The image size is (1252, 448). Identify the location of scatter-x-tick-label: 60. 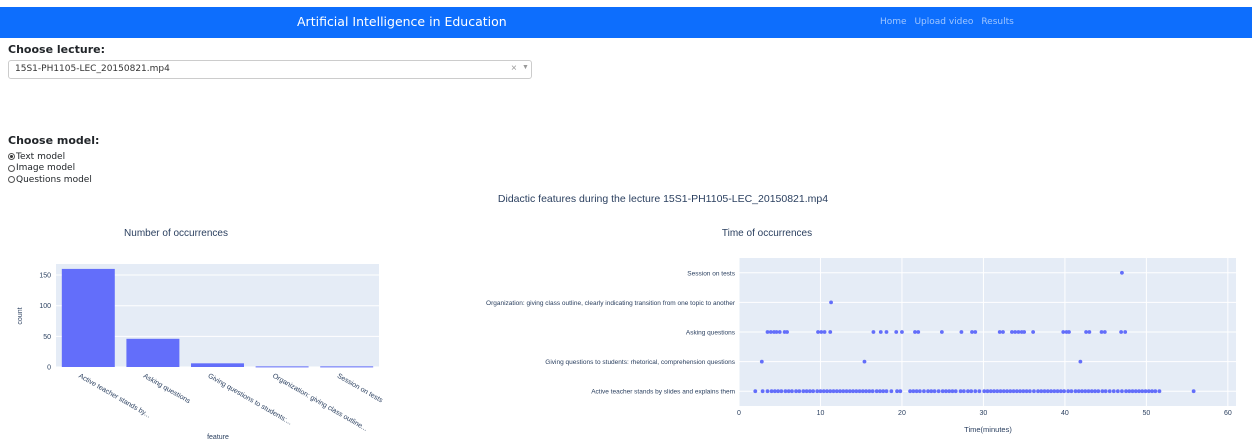
(1228, 413).